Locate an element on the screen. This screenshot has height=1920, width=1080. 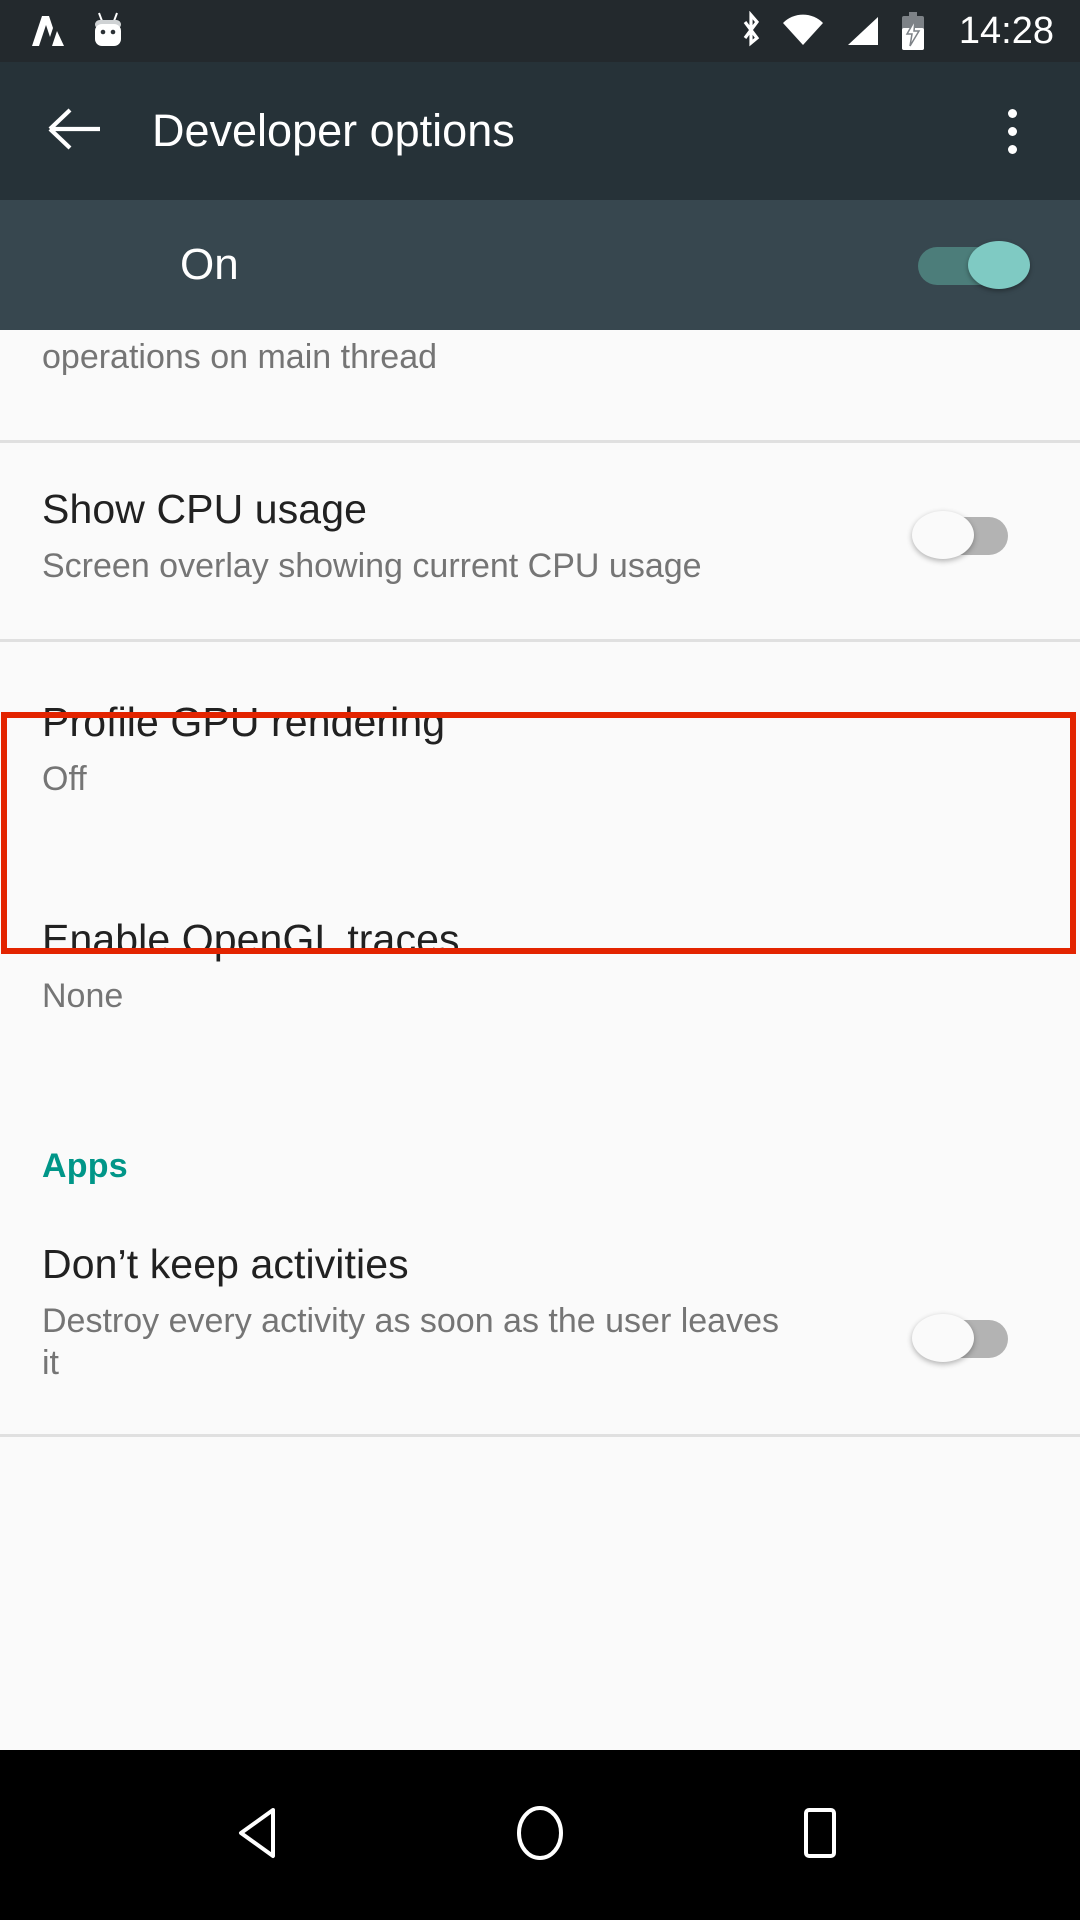
navigation-bar is located at coordinates (540, 1835).